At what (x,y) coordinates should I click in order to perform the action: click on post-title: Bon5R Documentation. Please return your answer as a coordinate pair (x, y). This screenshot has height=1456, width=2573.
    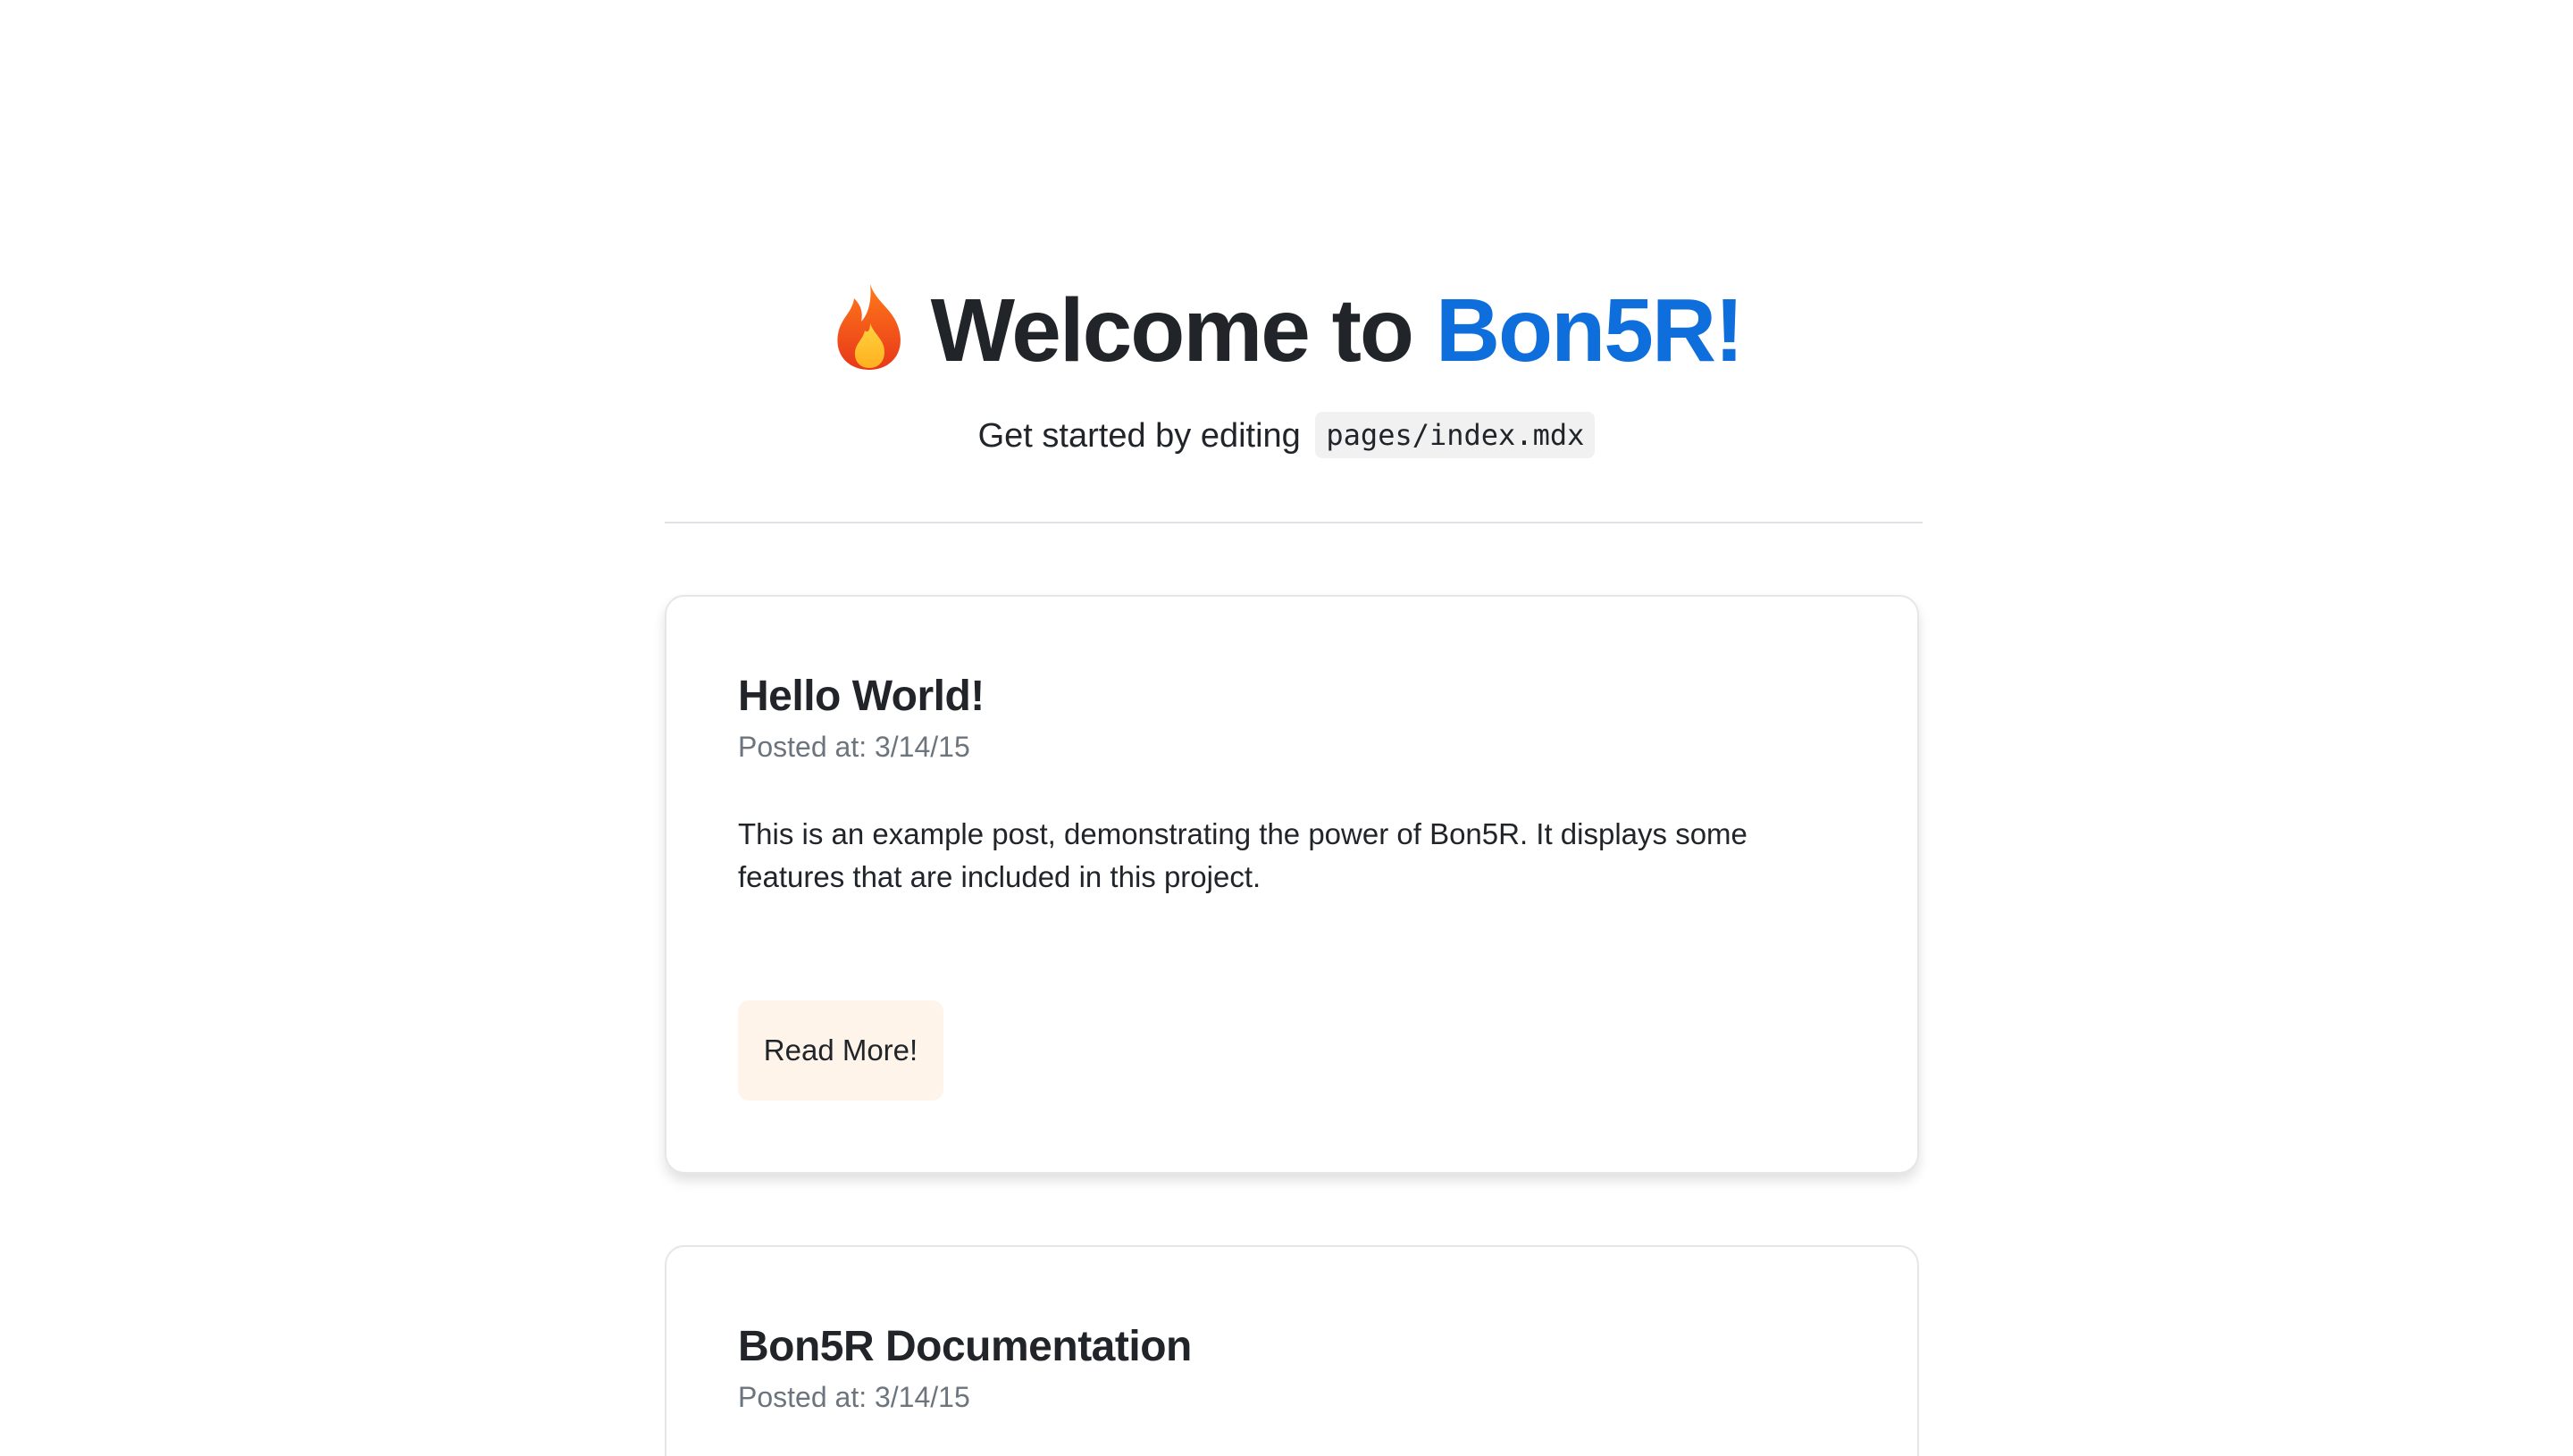
    Looking at the image, I should click on (965, 1346).